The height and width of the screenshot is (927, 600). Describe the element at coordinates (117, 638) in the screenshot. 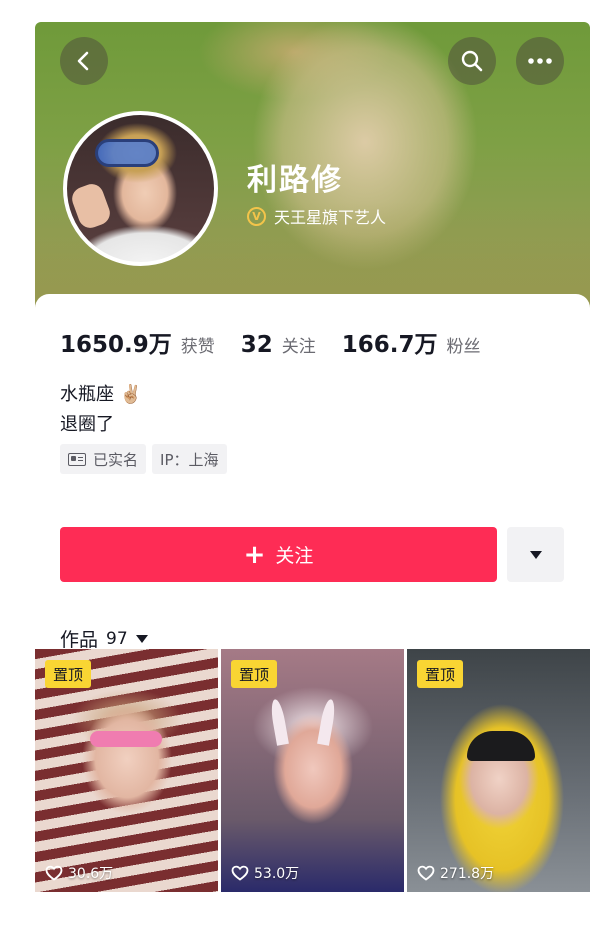

I see `works-count: 97` at that location.